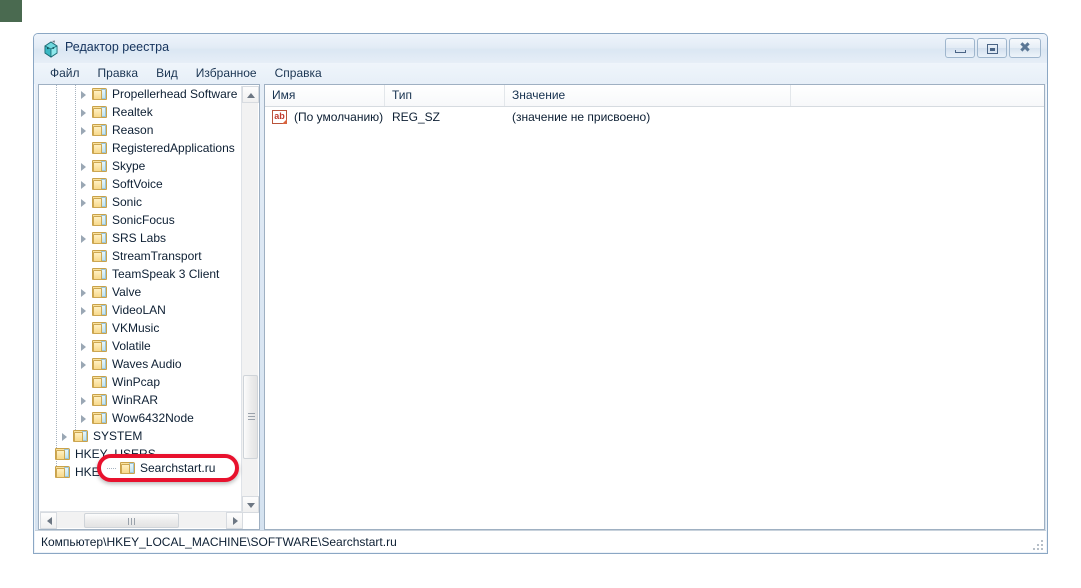  I want to click on menu-item-help: Справка, so click(298, 73).